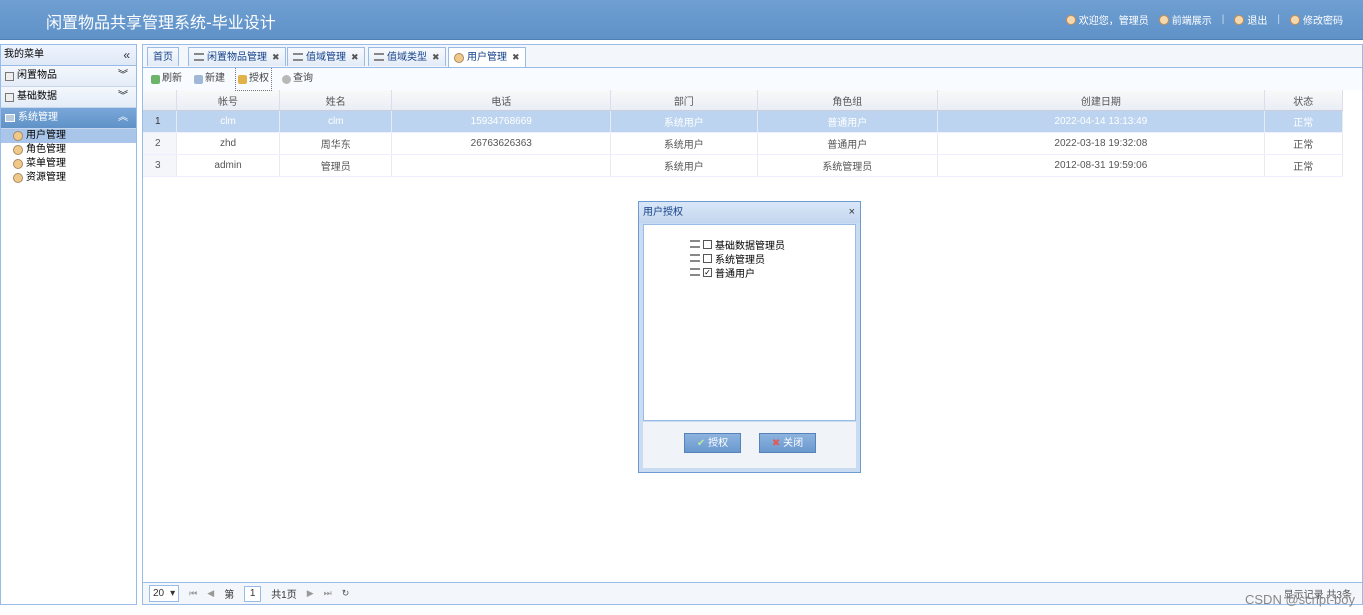  I want to click on item-label: 用户管理, so click(46, 135).